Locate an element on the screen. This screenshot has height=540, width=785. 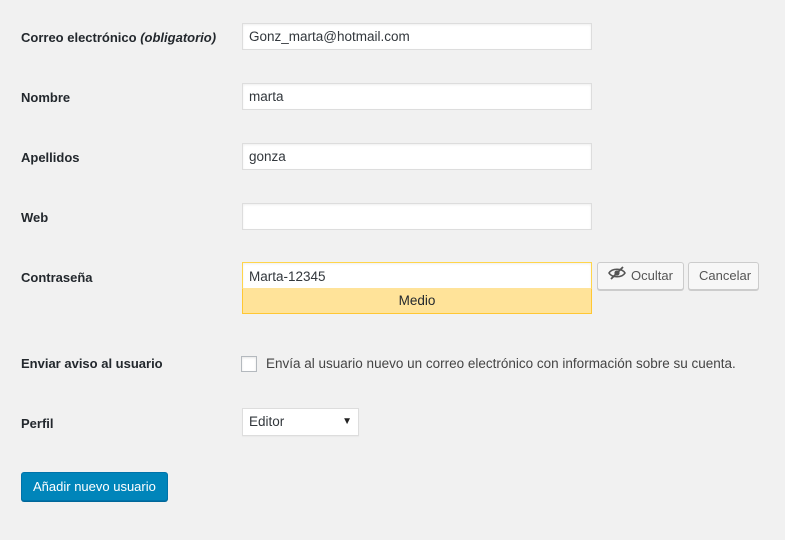
required-note: (obligatorio) is located at coordinates (178, 37).